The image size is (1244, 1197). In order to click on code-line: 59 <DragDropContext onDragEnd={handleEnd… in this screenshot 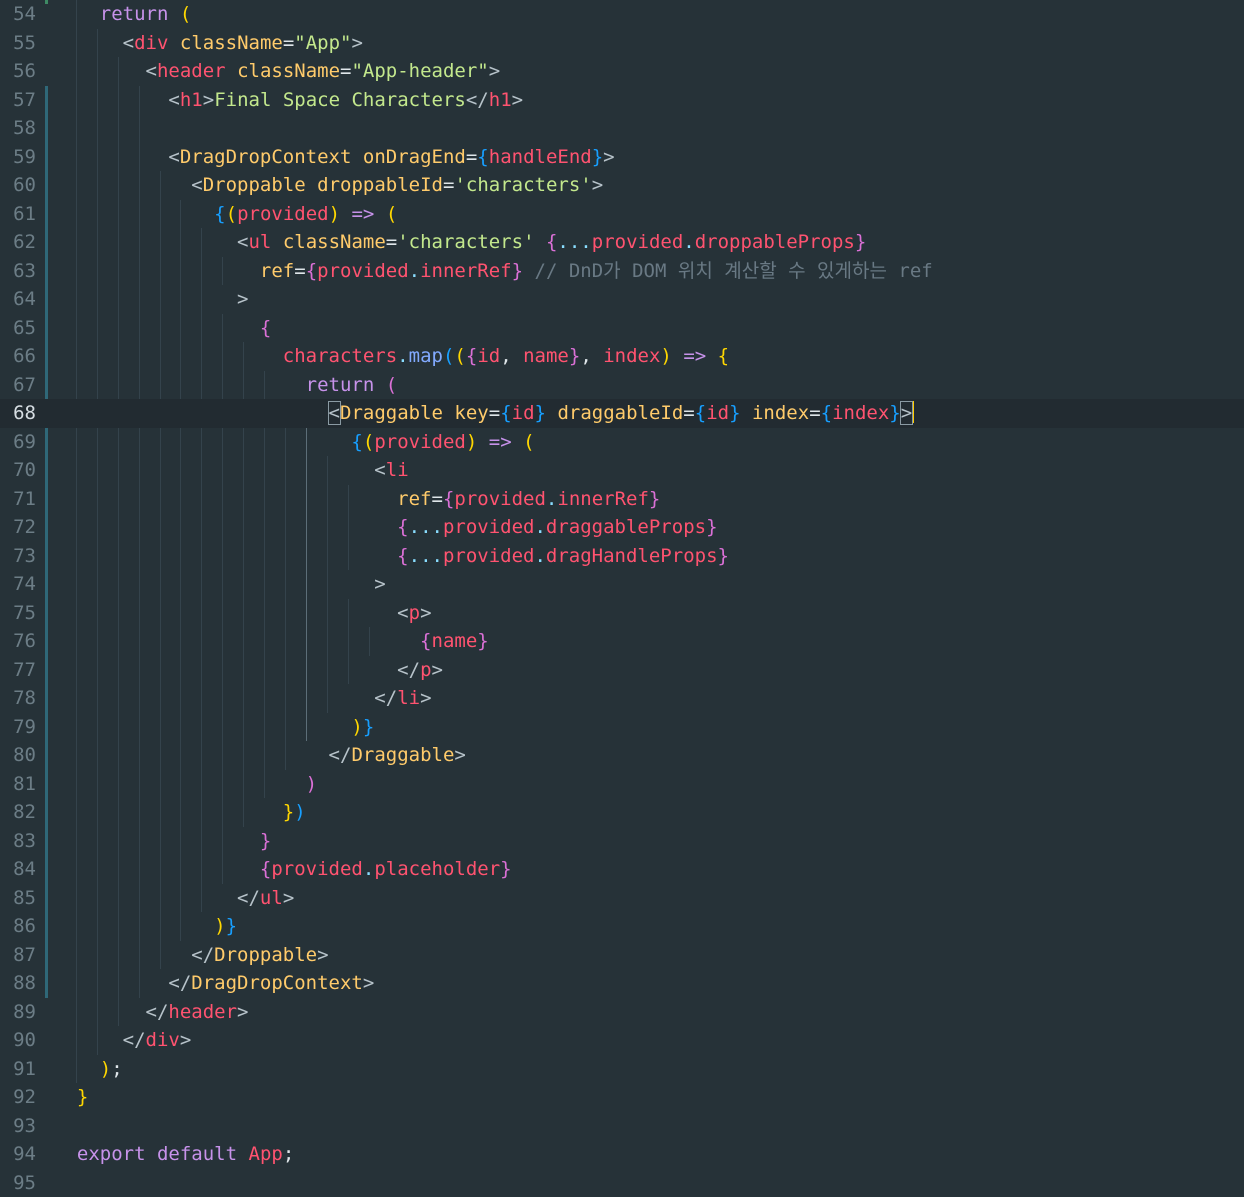, I will do `click(622, 157)`.